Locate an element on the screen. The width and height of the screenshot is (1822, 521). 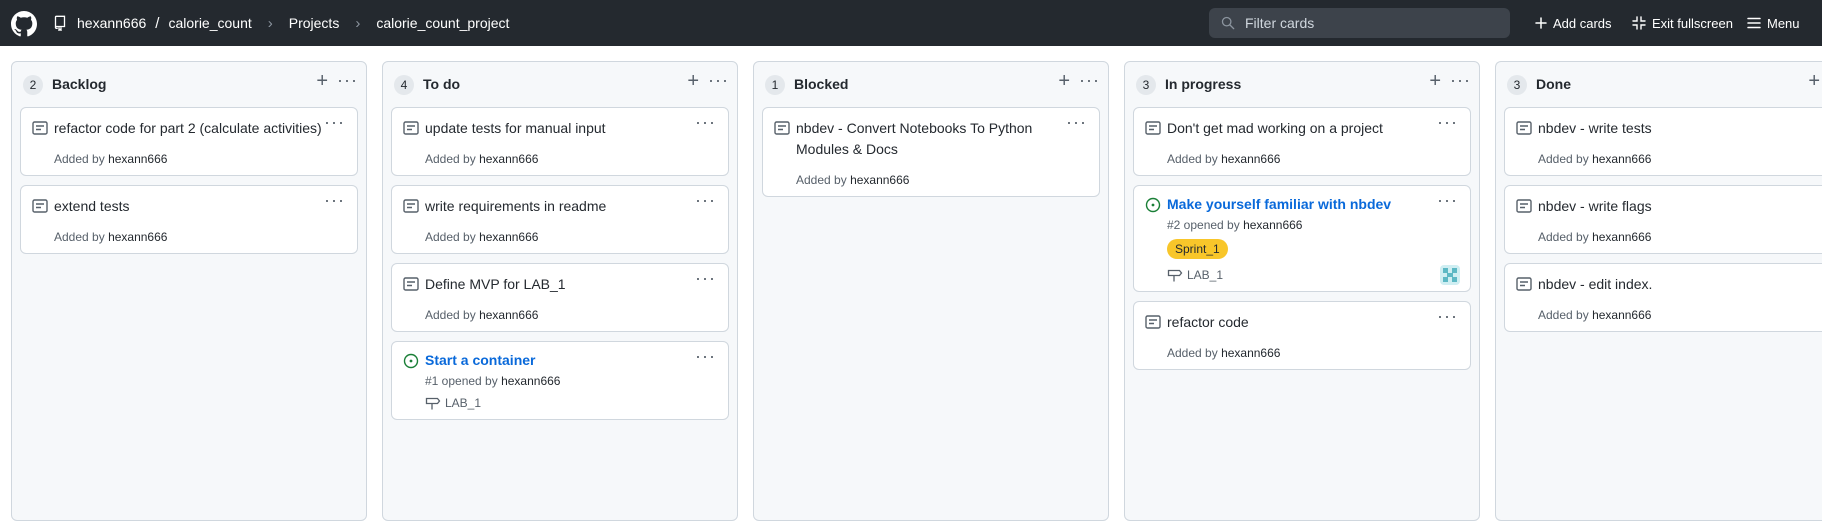
note-card: nbdev - edit index. Added by hexann666 is located at coordinates (1663, 297).